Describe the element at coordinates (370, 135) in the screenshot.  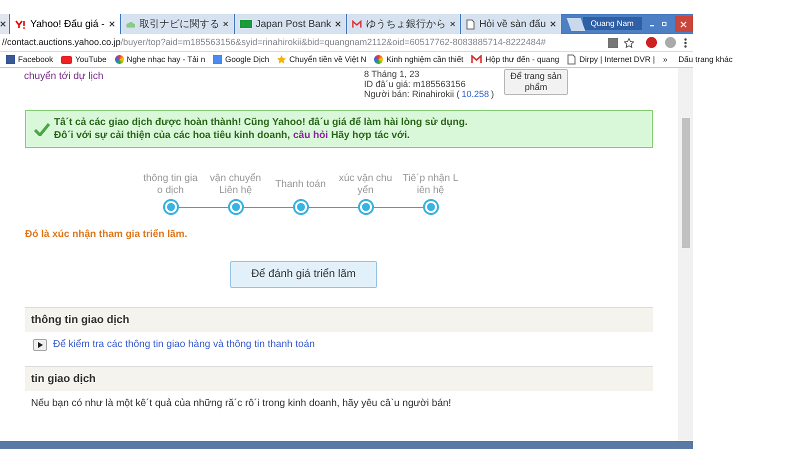
I see `notice-text: Hãy hợp tác với.` at that location.